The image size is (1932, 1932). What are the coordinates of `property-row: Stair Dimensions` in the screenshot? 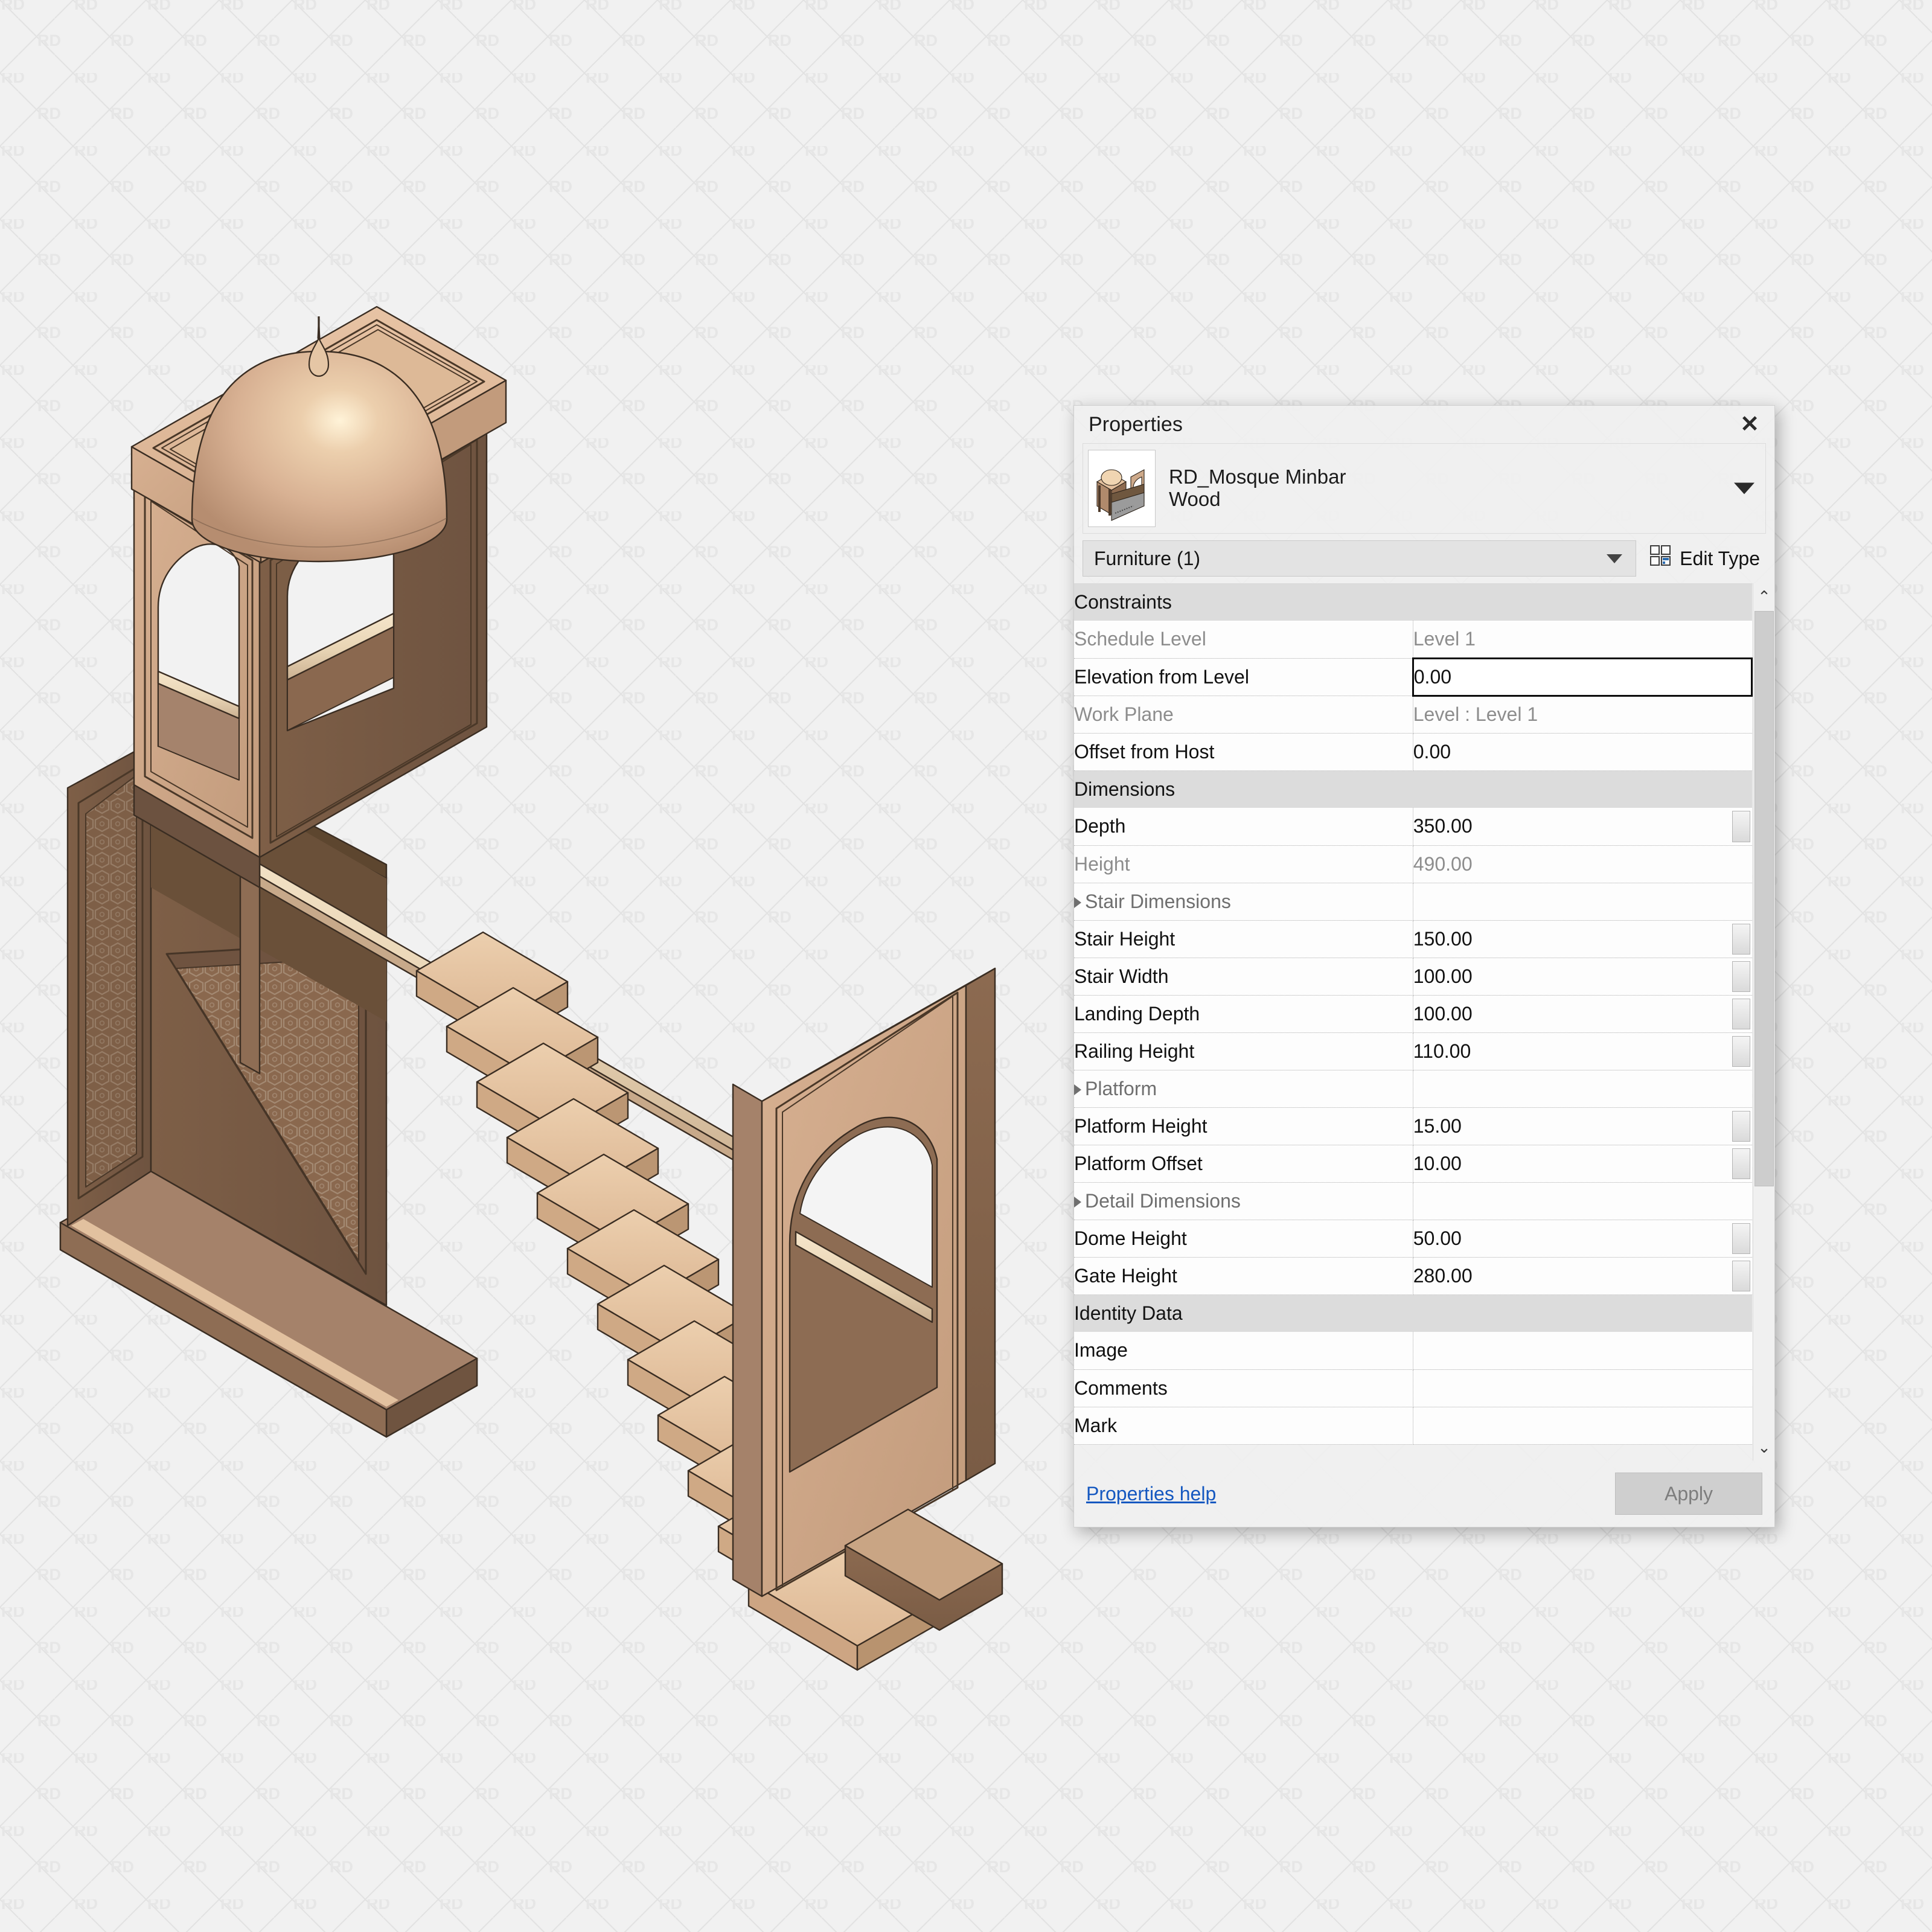 It's located at (1413, 902).